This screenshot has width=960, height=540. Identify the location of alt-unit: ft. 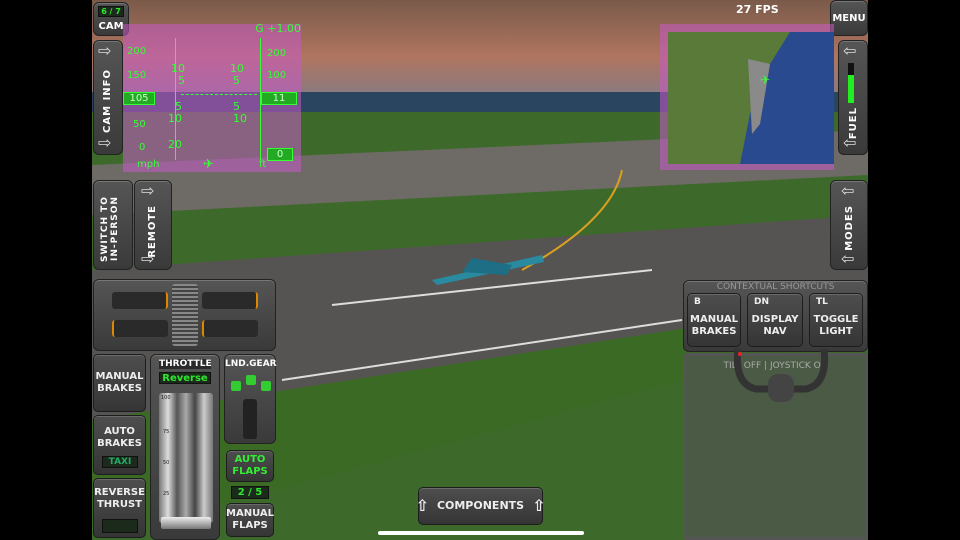
(263, 164).